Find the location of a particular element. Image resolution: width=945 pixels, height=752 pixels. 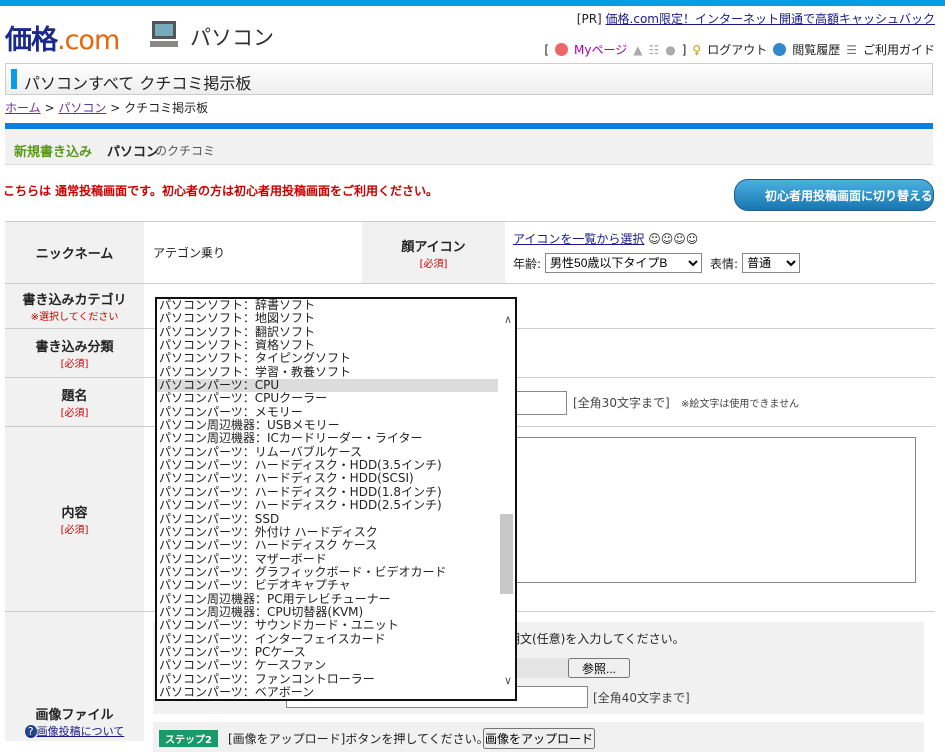

breadcrumb: ホーム > パソコン > クチコミ掲示板 is located at coordinates (107, 108).